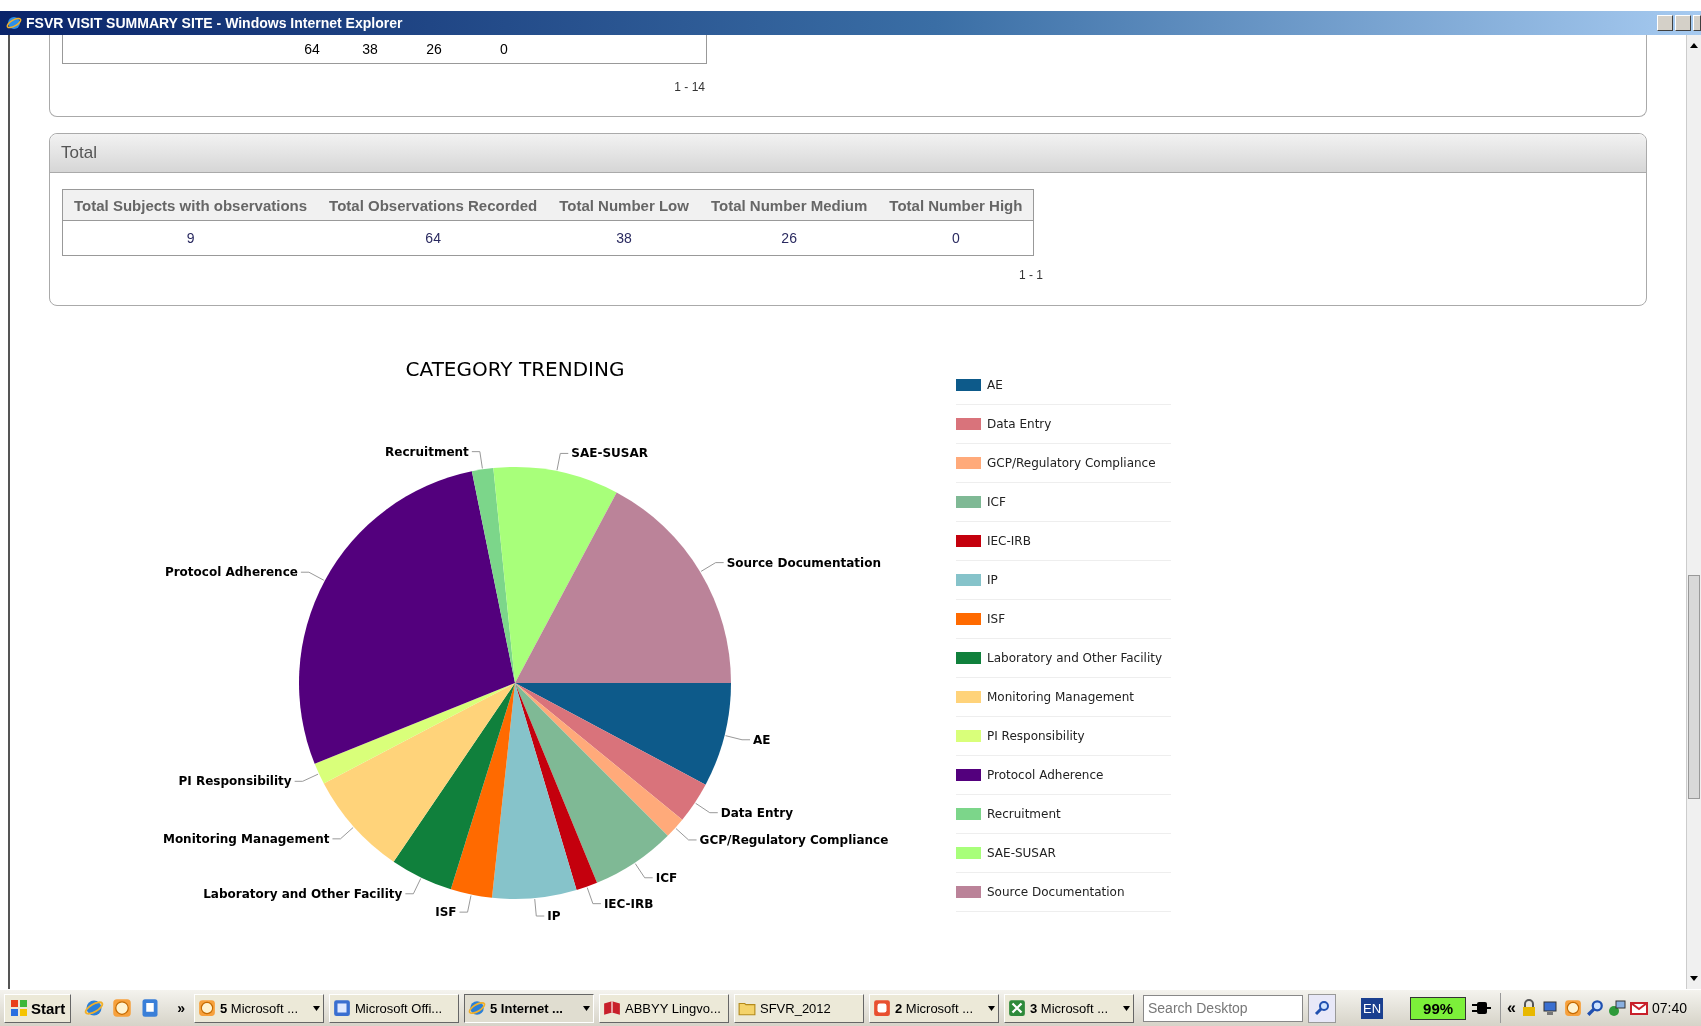 The width and height of the screenshot is (1701, 1026). I want to click on slice-label: Data Entry, so click(757, 812).